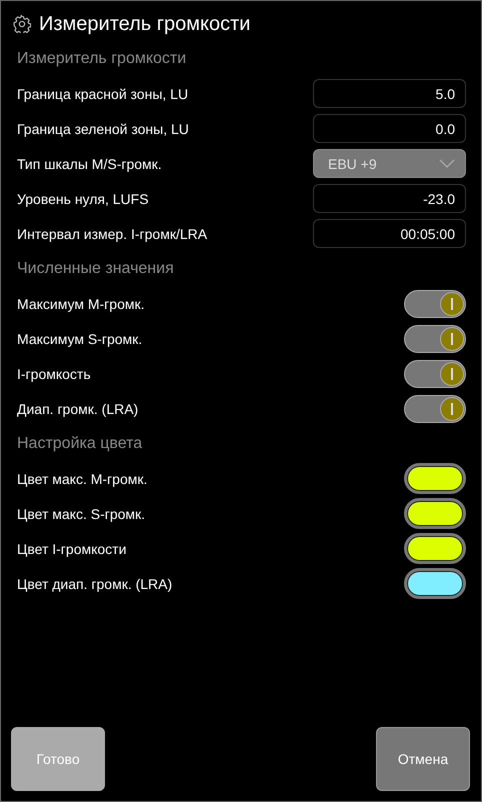 The height and width of the screenshot is (802, 482). What do you see at coordinates (389, 93) in the screenshot?
I see `input-field: 5.0` at bounding box center [389, 93].